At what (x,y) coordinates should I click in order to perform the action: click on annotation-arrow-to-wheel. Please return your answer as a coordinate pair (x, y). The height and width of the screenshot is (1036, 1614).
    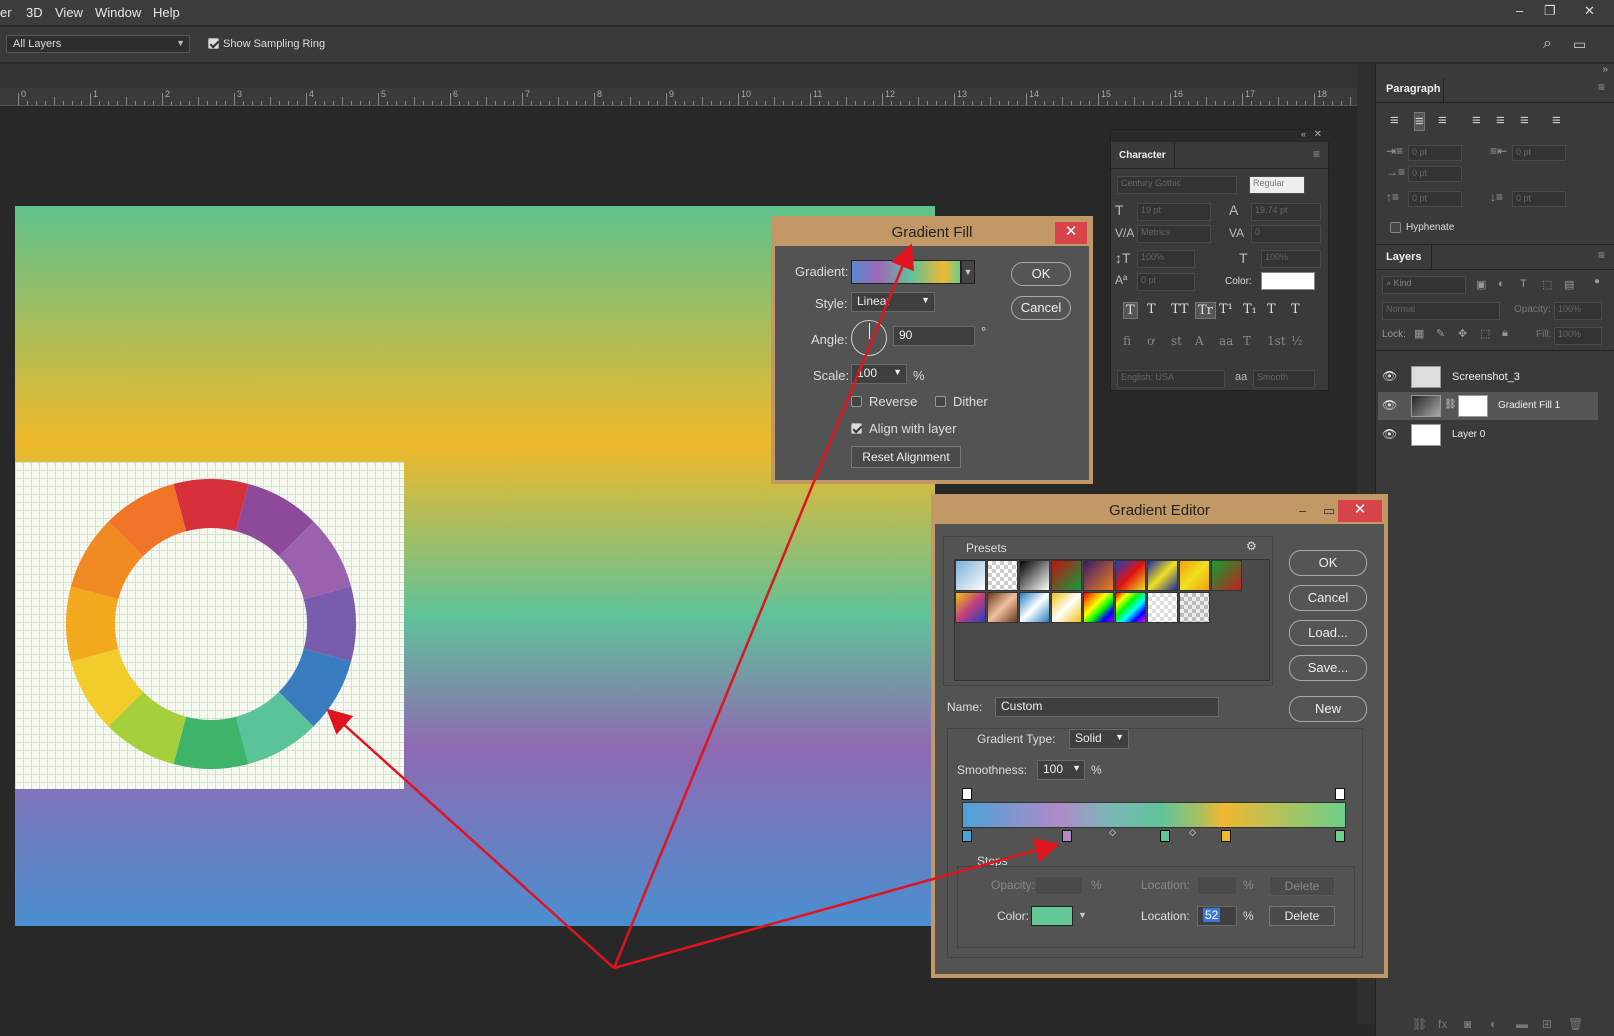
    Looking at the image, I should click on (470, 838).